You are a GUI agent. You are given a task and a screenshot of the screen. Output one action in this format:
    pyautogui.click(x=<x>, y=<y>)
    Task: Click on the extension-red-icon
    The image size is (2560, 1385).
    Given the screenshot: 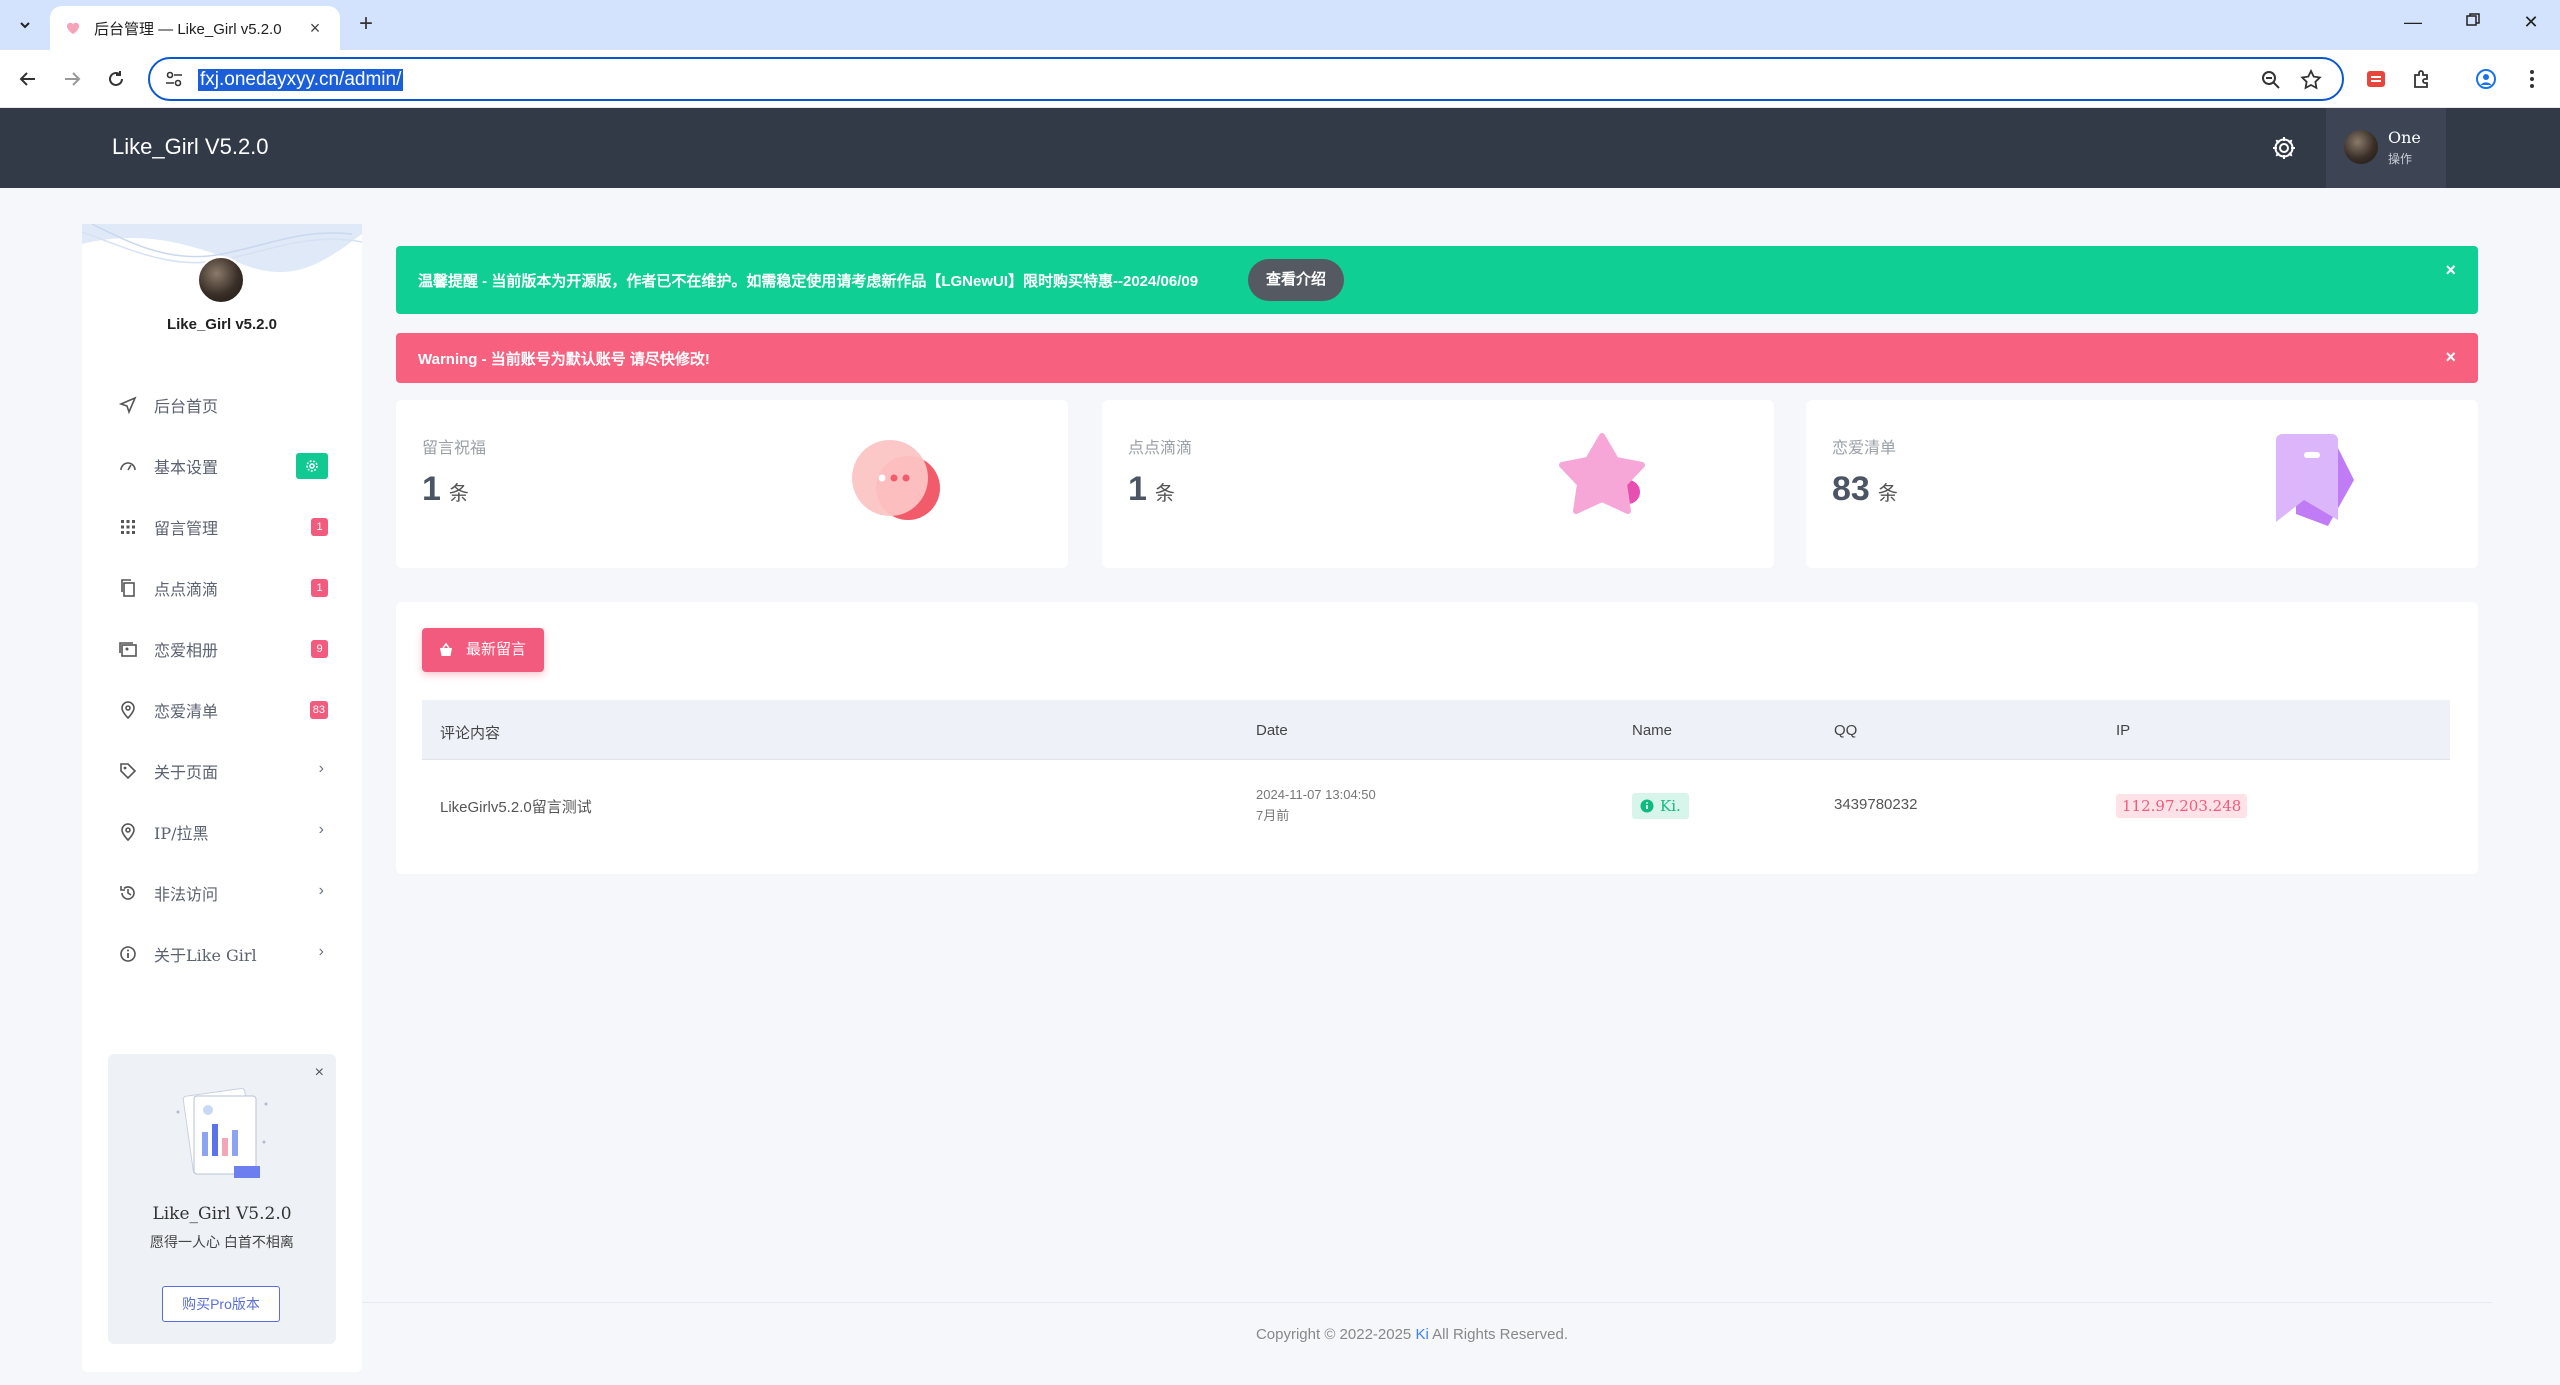 What is the action you would take?
    pyautogui.click(x=2376, y=79)
    